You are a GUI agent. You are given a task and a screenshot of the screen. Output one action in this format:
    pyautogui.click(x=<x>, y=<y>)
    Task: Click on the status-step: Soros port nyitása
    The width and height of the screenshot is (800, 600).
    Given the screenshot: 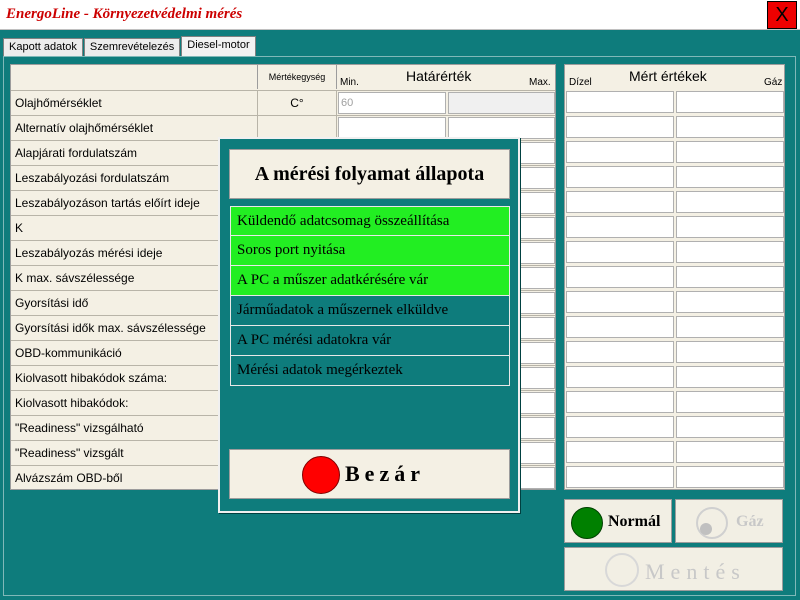 What is the action you would take?
    pyautogui.click(x=370, y=251)
    